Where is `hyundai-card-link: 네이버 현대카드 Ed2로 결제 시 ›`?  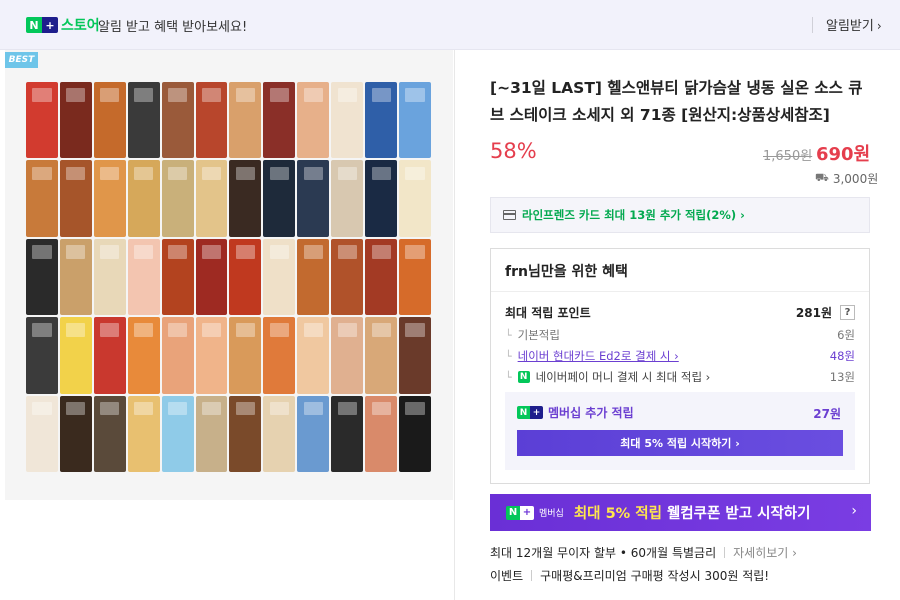
hyundai-card-link: 네이버 현대카드 Ed2로 결제 시 › is located at coordinates (598, 356).